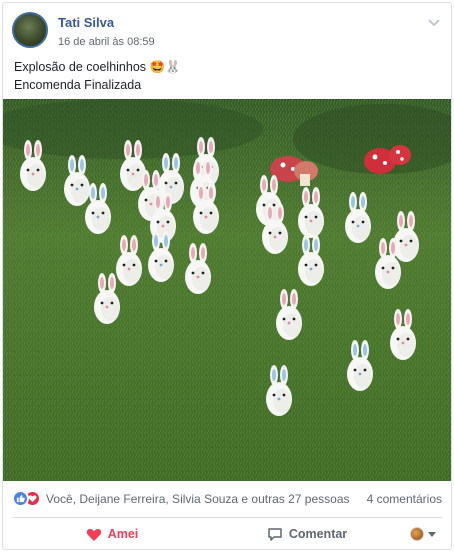 This screenshot has height=552, width=454. Describe the element at coordinates (432, 534) in the screenshot. I see `caret-down-icon` at that location.